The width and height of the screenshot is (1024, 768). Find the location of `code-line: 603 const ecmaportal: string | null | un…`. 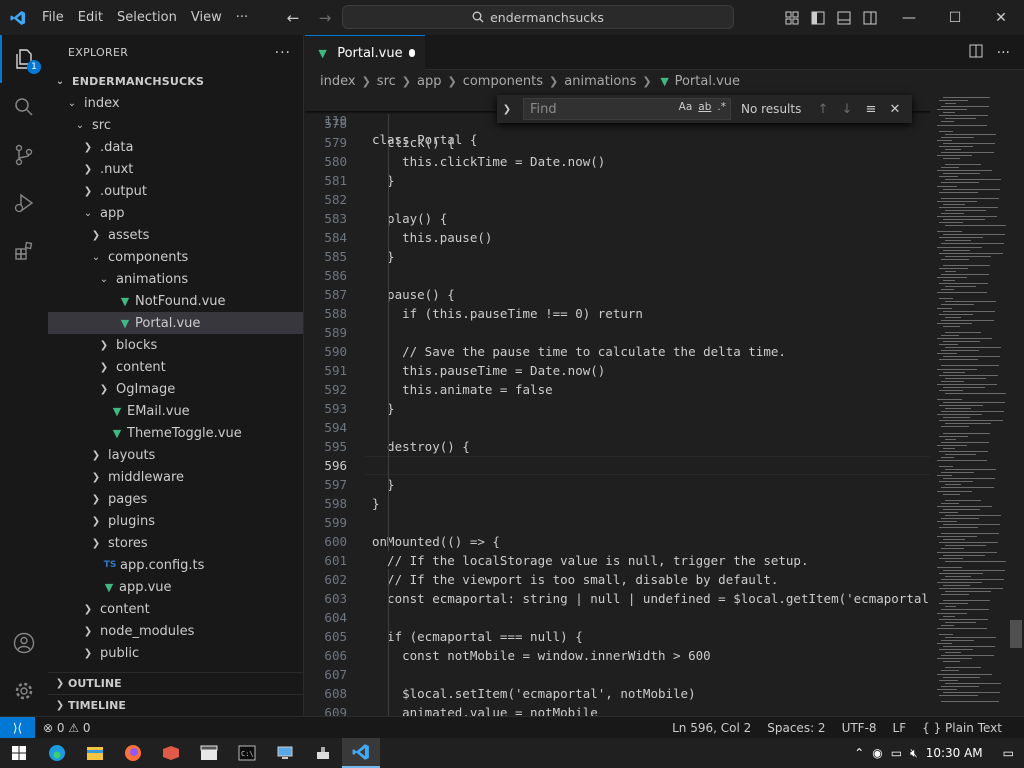

code-line: 603 const ecmaportal: string | null | un… is located at coordinates (617, 598).